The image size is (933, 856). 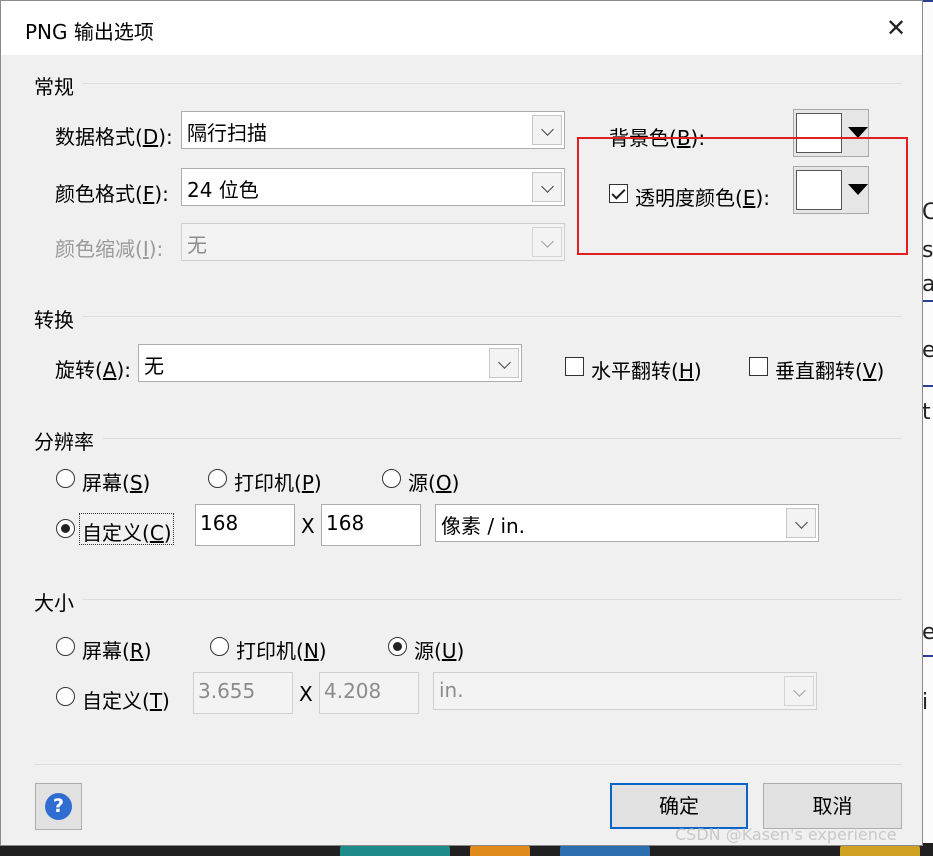 What do you see at coordinates (451, 690) in the screenshot?
I see `size-unit-value: in.` at bounding box center [451, 690].